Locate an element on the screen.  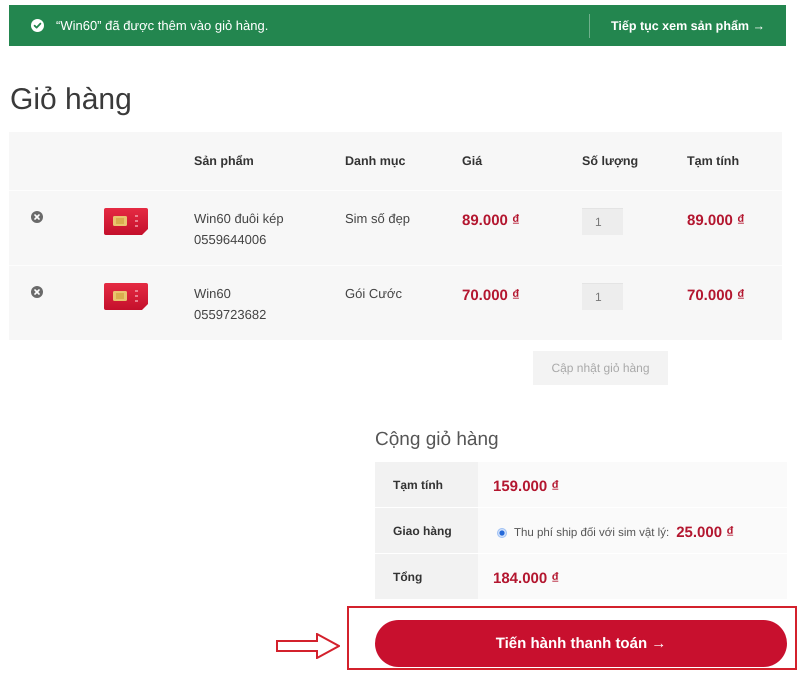
column-header: Giá is located at coordinates (473, 161).